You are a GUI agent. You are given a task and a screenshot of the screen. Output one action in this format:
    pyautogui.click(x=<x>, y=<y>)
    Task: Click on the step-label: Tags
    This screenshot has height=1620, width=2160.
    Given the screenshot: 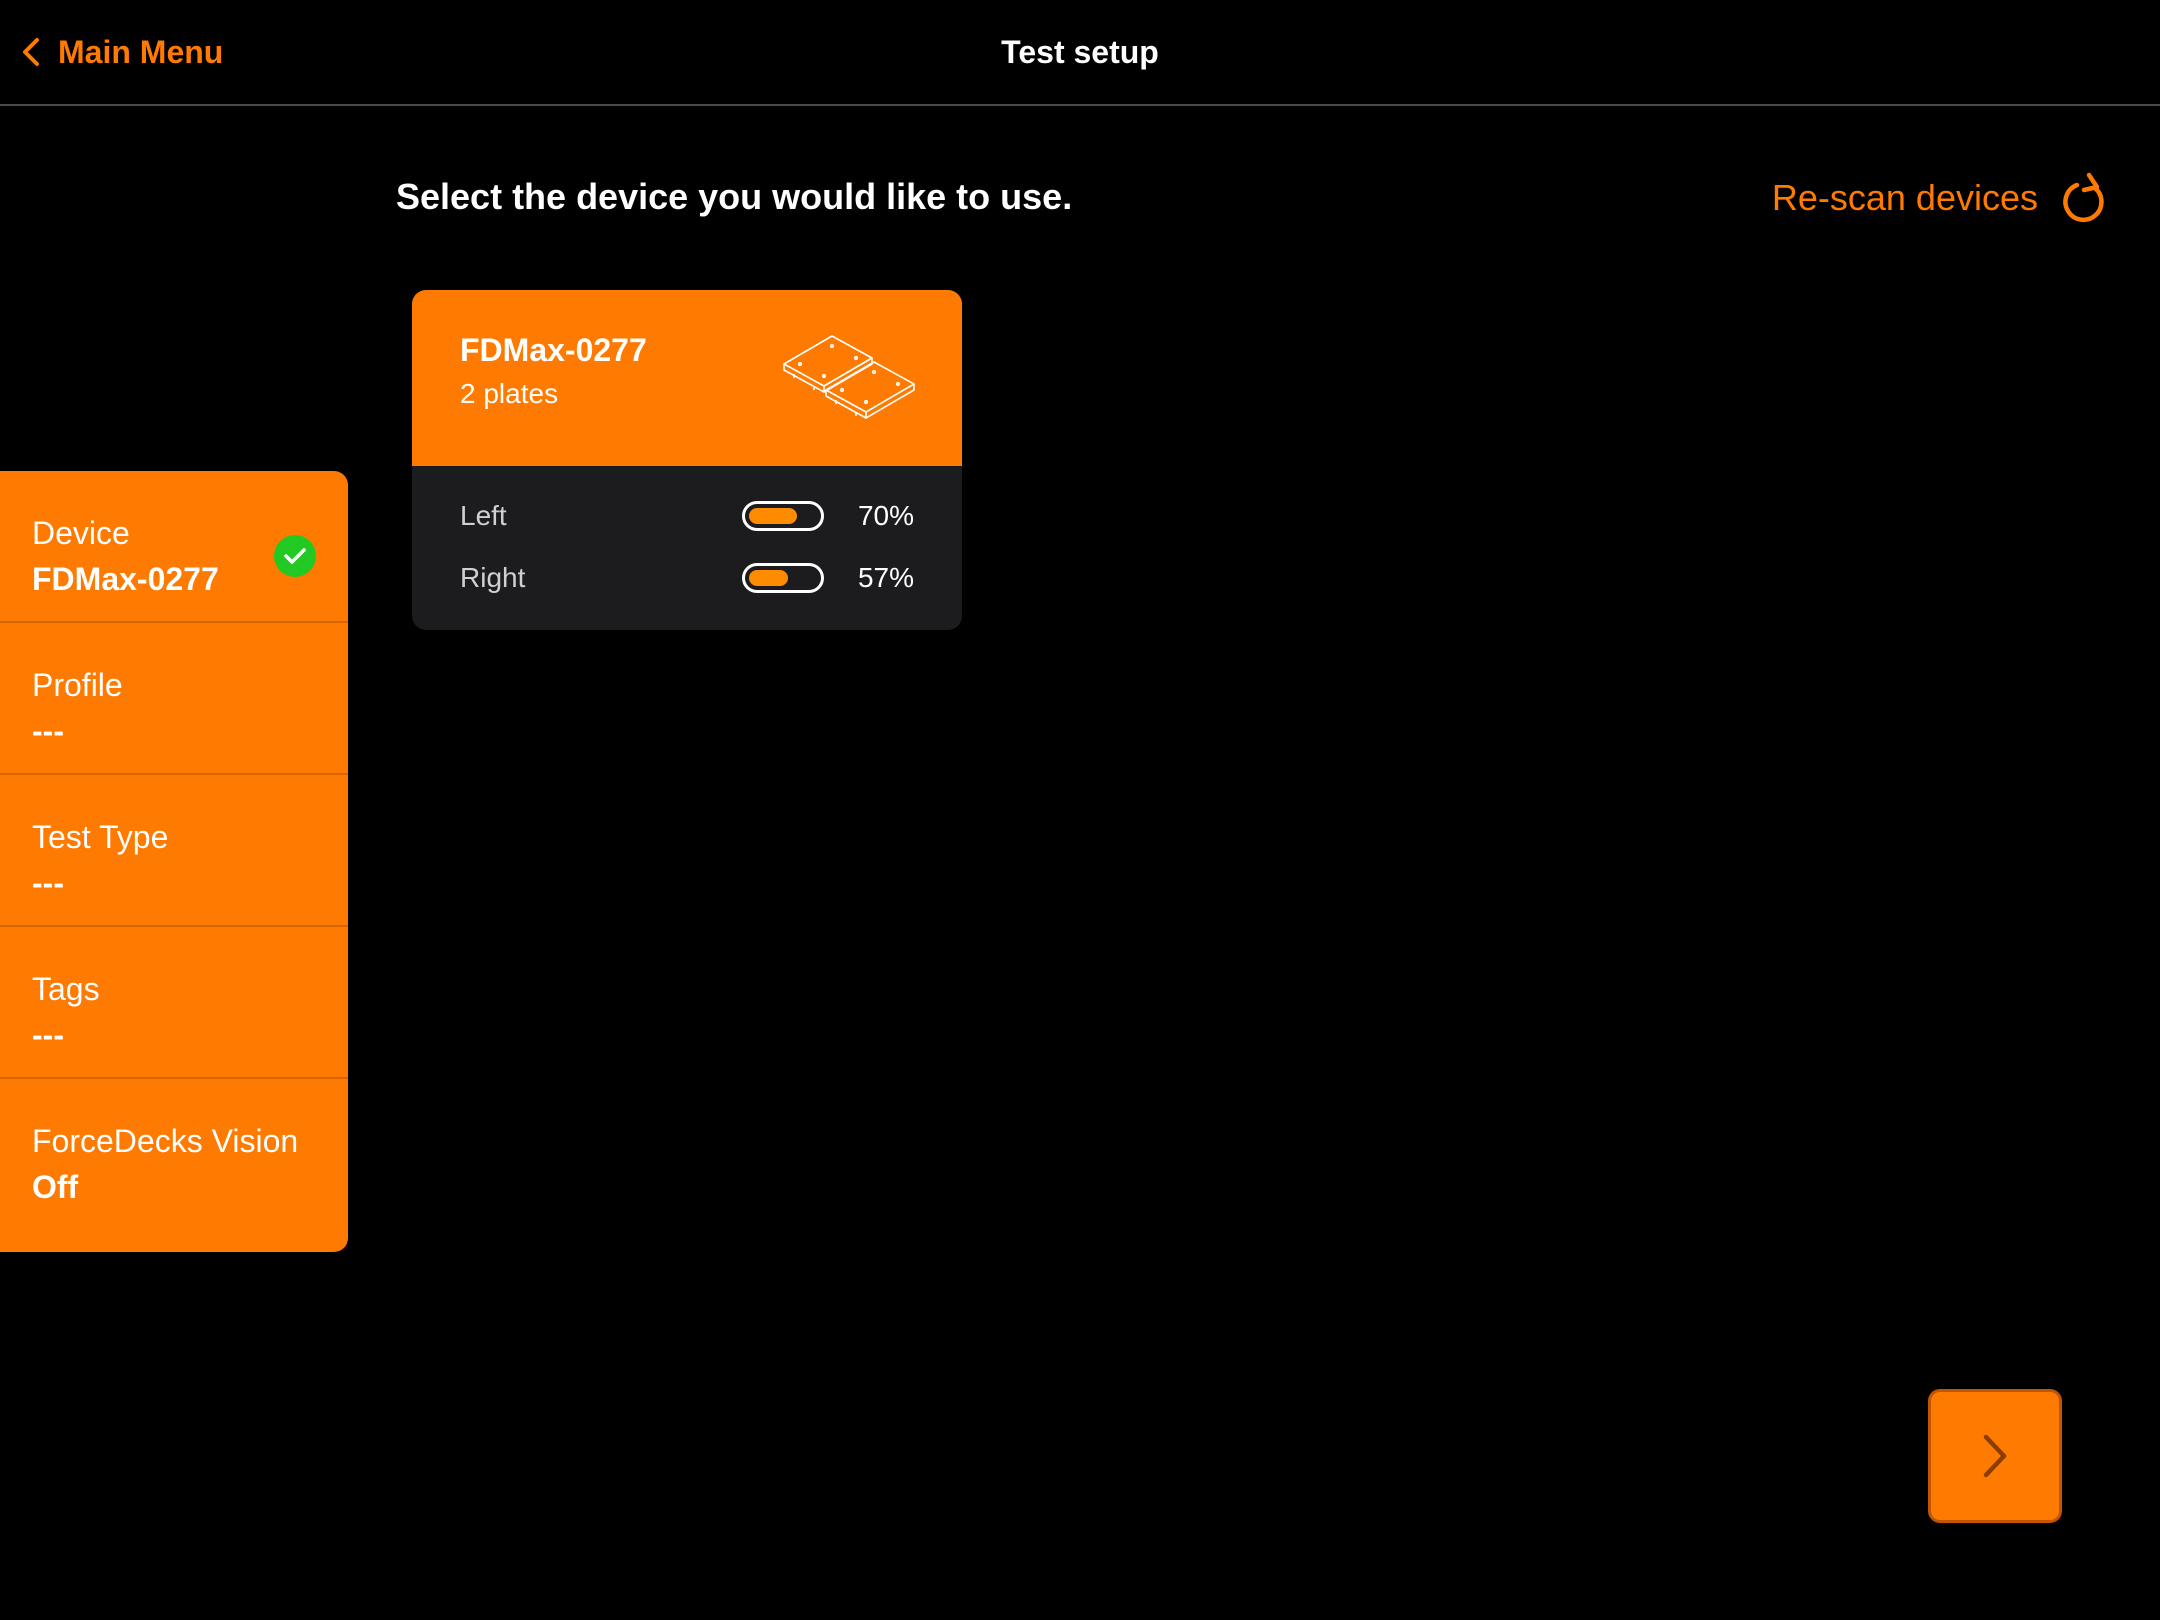 What is the action you would take?
    pyautogui.click(x=66, y=989)
    